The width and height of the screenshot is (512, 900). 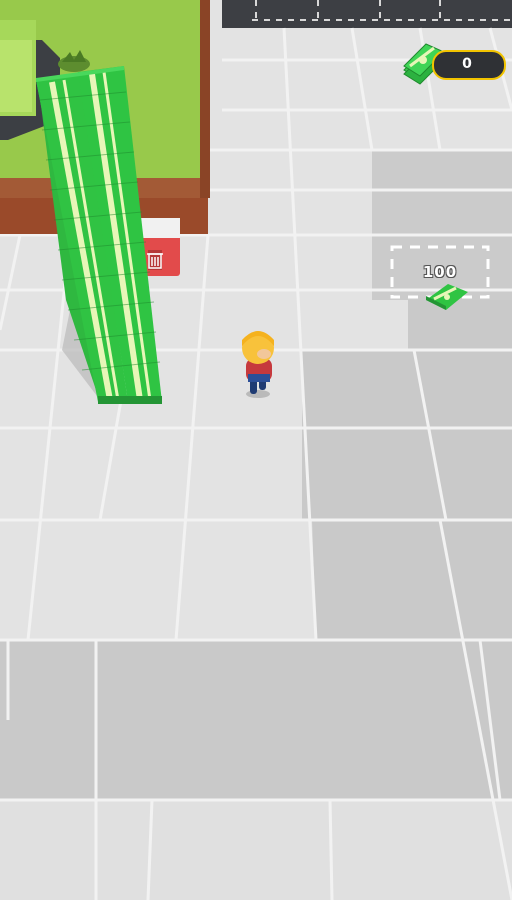 What do you see at coordinates (440, 272) in the screenshot?
I see `unlock-price-label: 100` at bounding box center [440, 272].